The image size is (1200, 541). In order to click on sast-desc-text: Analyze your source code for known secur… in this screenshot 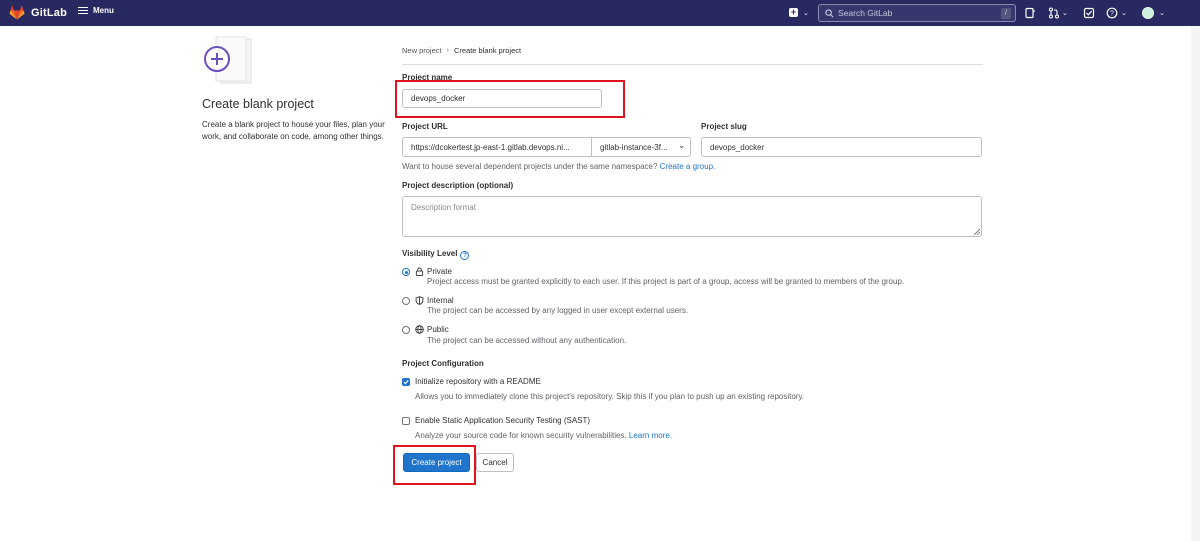, I will do `click(521, 435)`.